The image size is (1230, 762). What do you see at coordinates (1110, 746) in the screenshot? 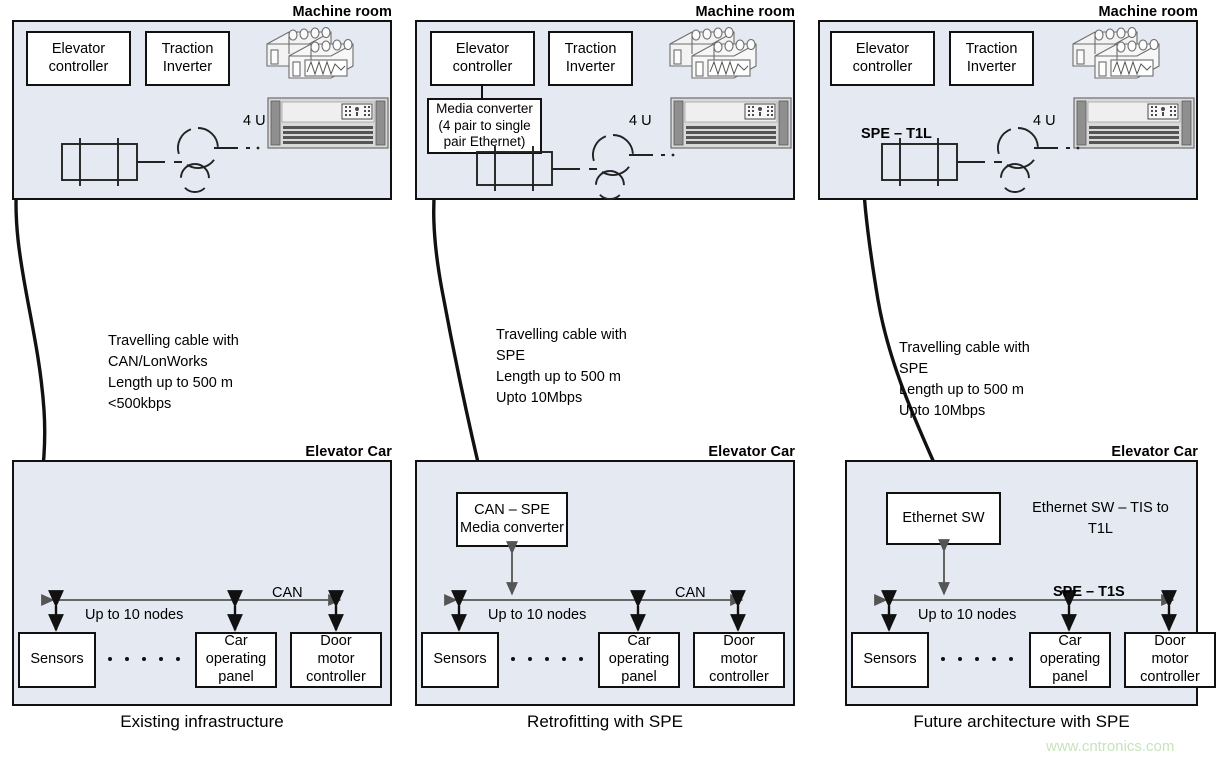
I see `site-watermark: www.cntronics.com` at bounding box center [1110, 746].